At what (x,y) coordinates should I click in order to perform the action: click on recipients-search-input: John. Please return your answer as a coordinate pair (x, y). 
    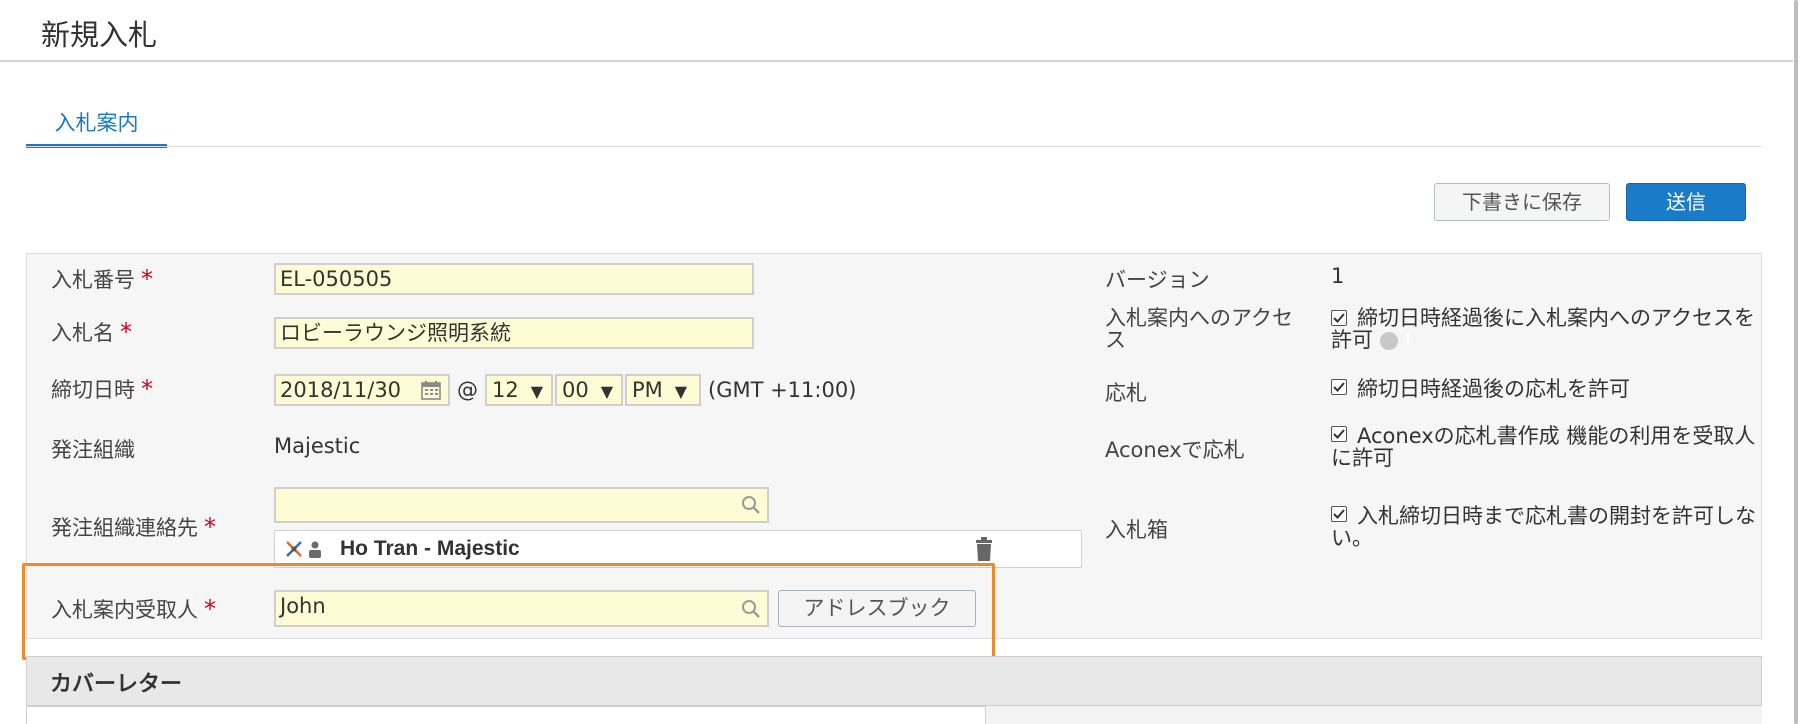
    Looking at the image, I should click on (521, 608).